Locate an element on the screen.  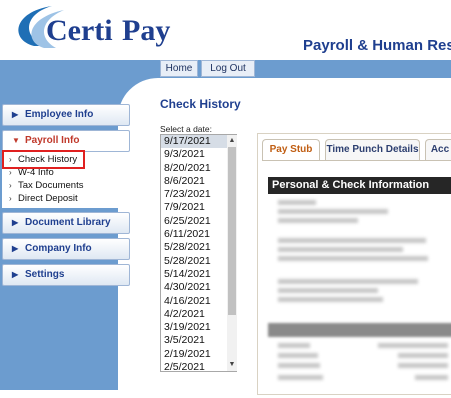
date-option: 8/6/2021 is located at coordinates (198, 181).